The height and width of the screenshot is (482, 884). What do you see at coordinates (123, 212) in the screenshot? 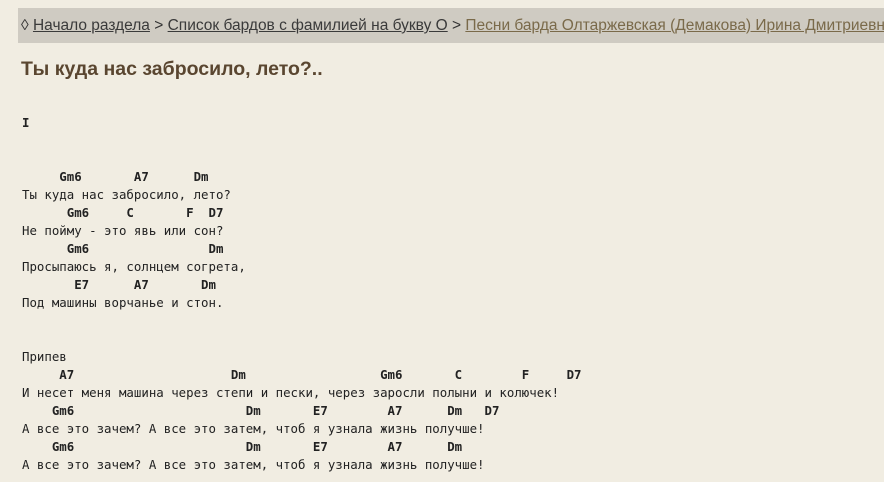
I see `chord-line: Gm6 C F D7` at bounding box center [123, 212].